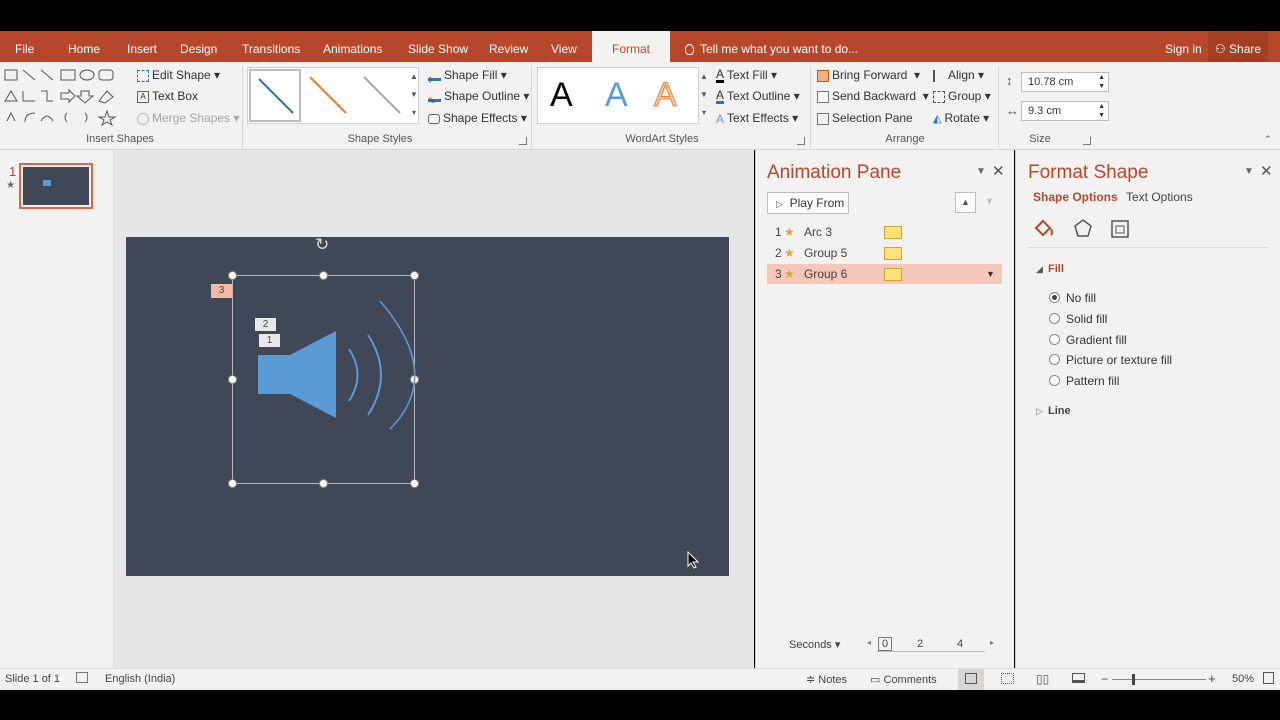  What do you see at coordinates (666, 95) in the screenshot?
I see `wordart-style-orange: A` at bounding box center [666, 95].